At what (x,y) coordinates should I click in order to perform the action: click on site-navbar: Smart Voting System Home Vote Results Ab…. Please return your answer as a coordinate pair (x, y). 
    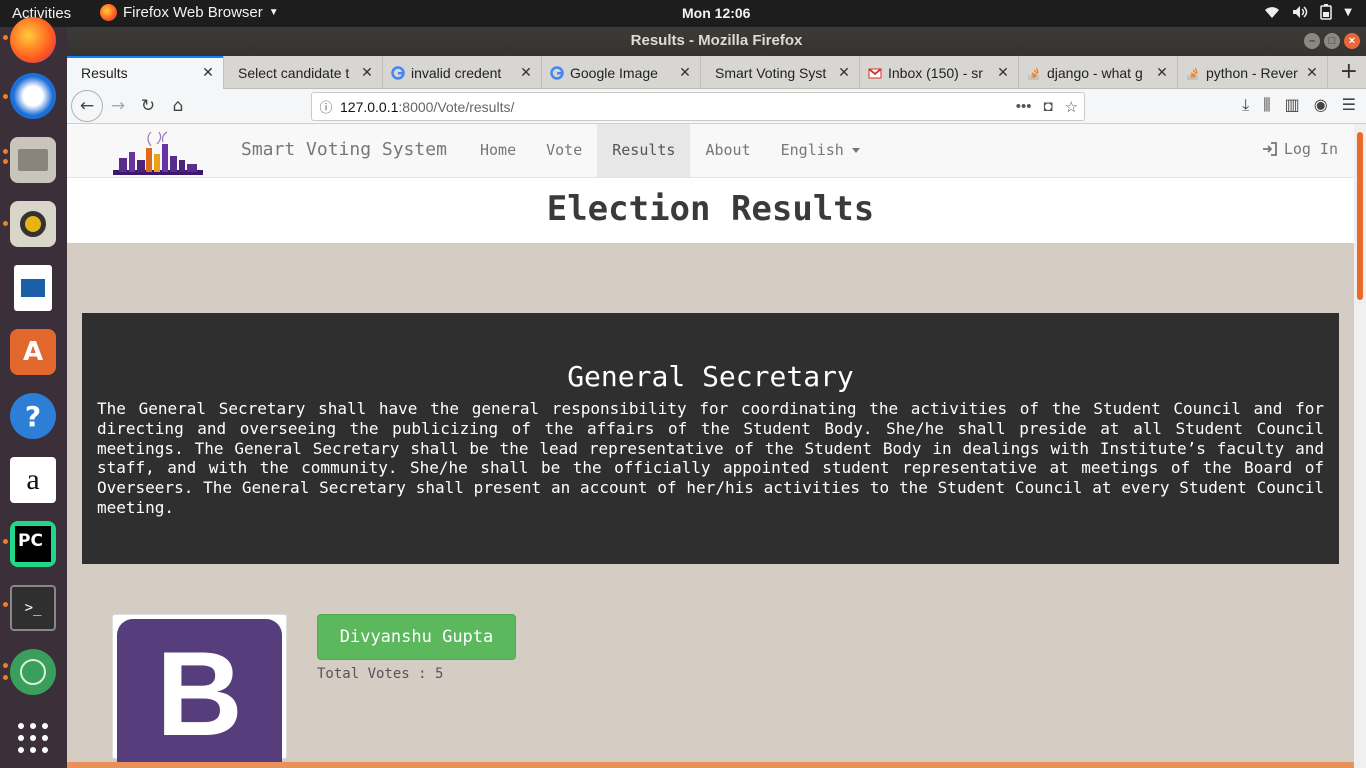
    Looking at the image, I should click on (710, 151).